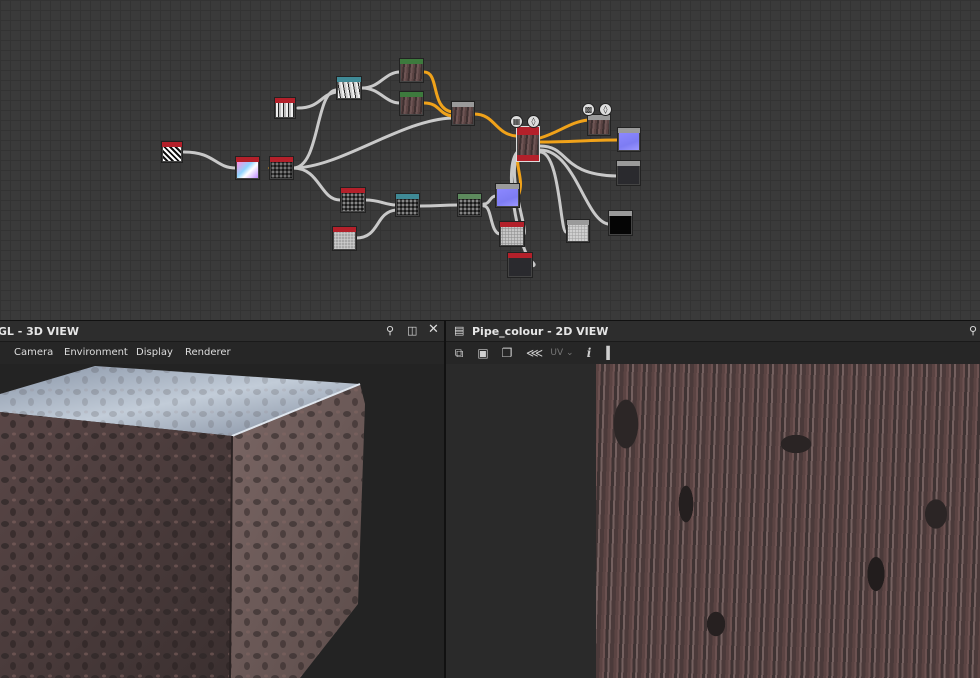 The height and width of the screenshot is (678, 980). I want to click on menu-camera: Camera, so click(33, 352).